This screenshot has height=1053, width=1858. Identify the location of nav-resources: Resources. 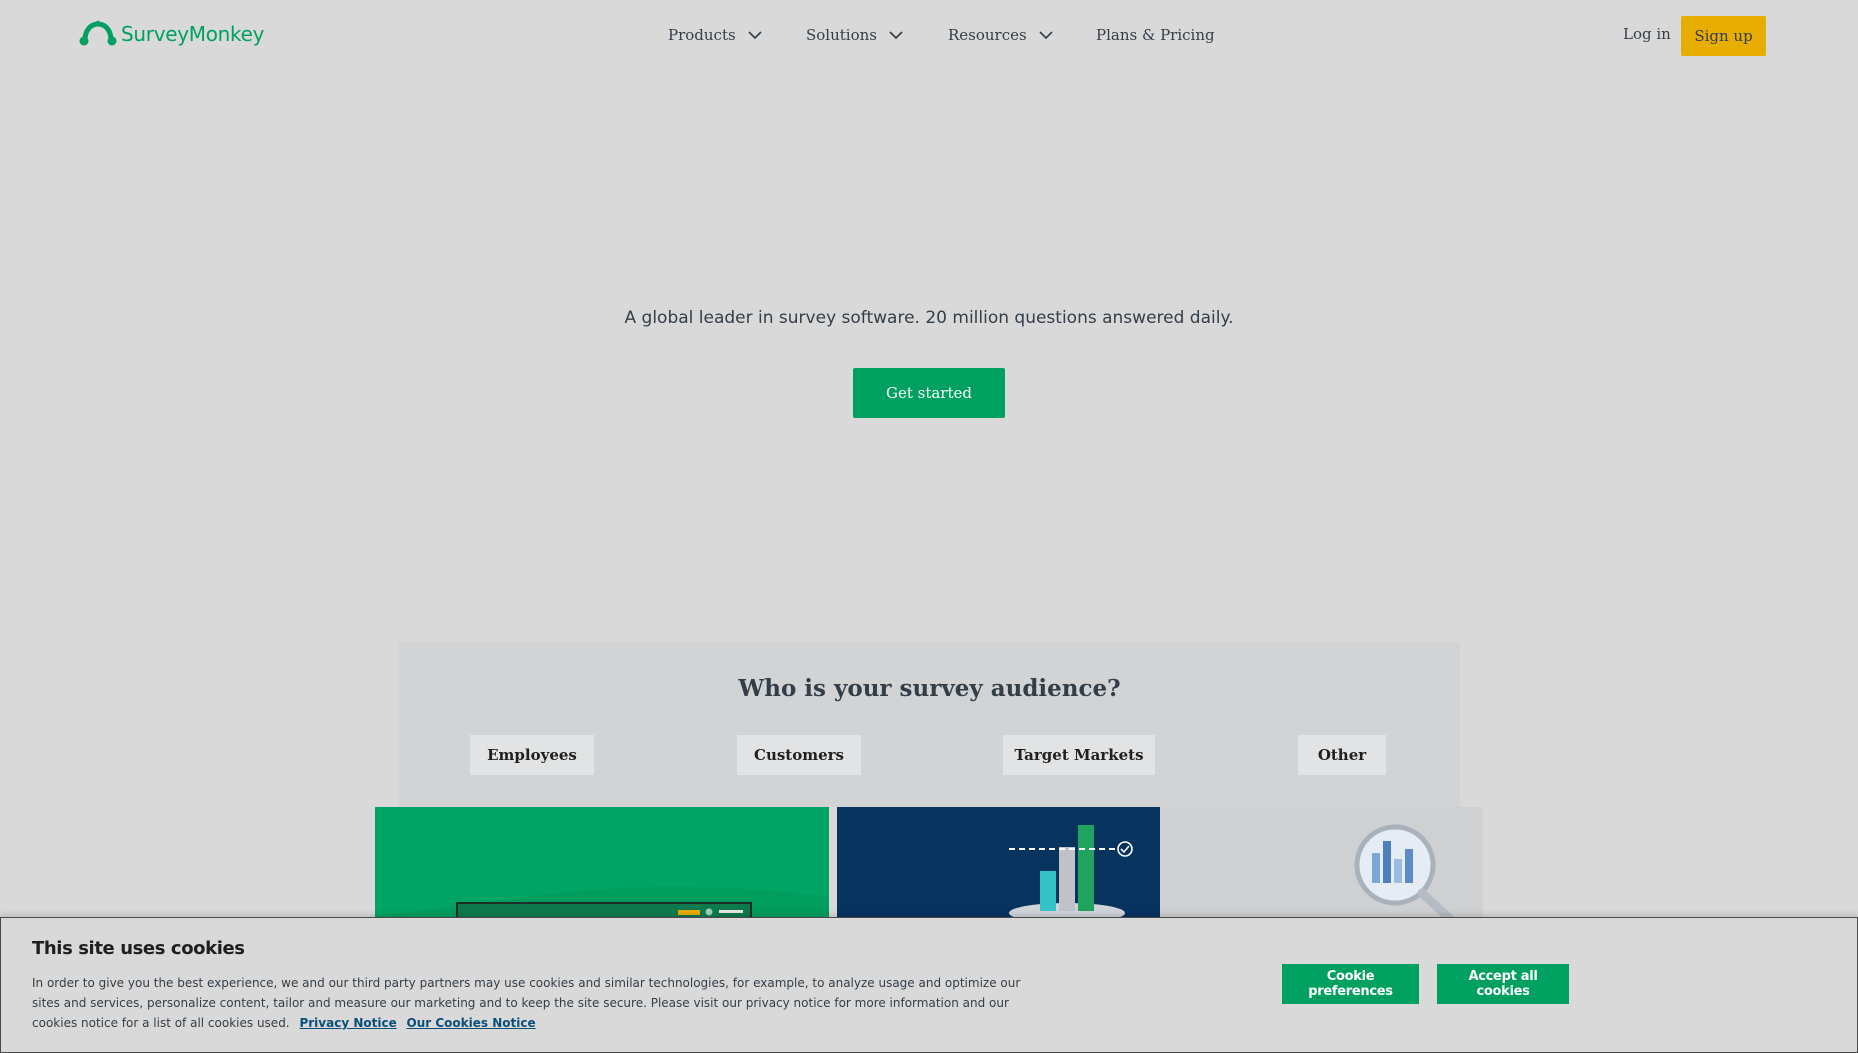
(1000, 35).